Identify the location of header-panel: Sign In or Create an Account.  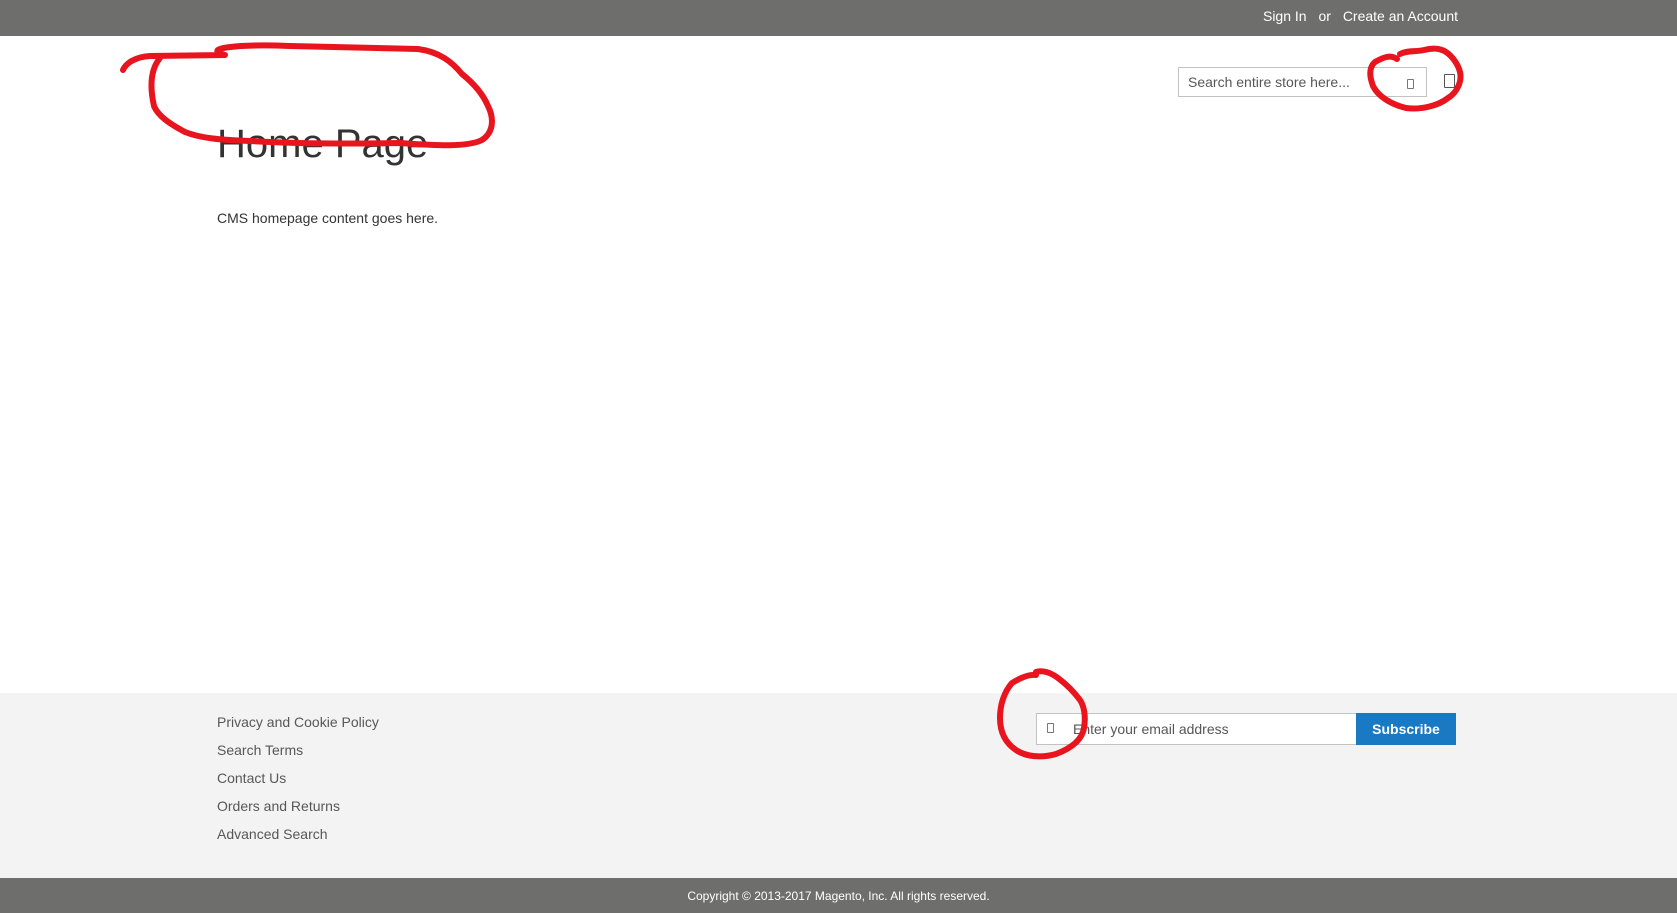
(838, 18).